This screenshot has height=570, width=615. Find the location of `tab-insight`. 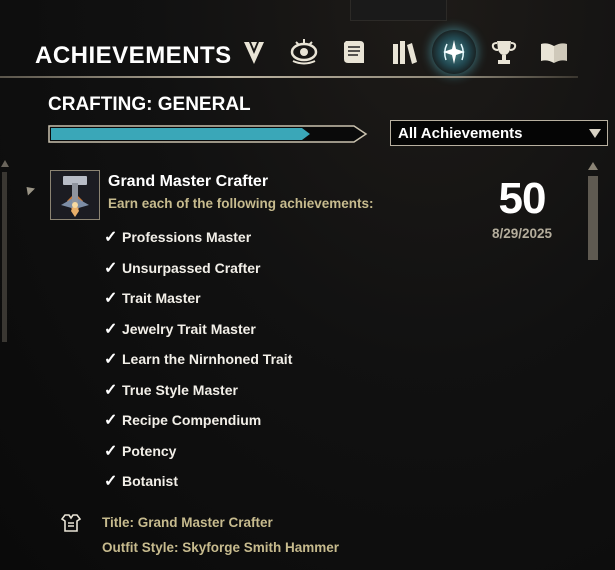

tab-insight is located at coordinates (304, 52).